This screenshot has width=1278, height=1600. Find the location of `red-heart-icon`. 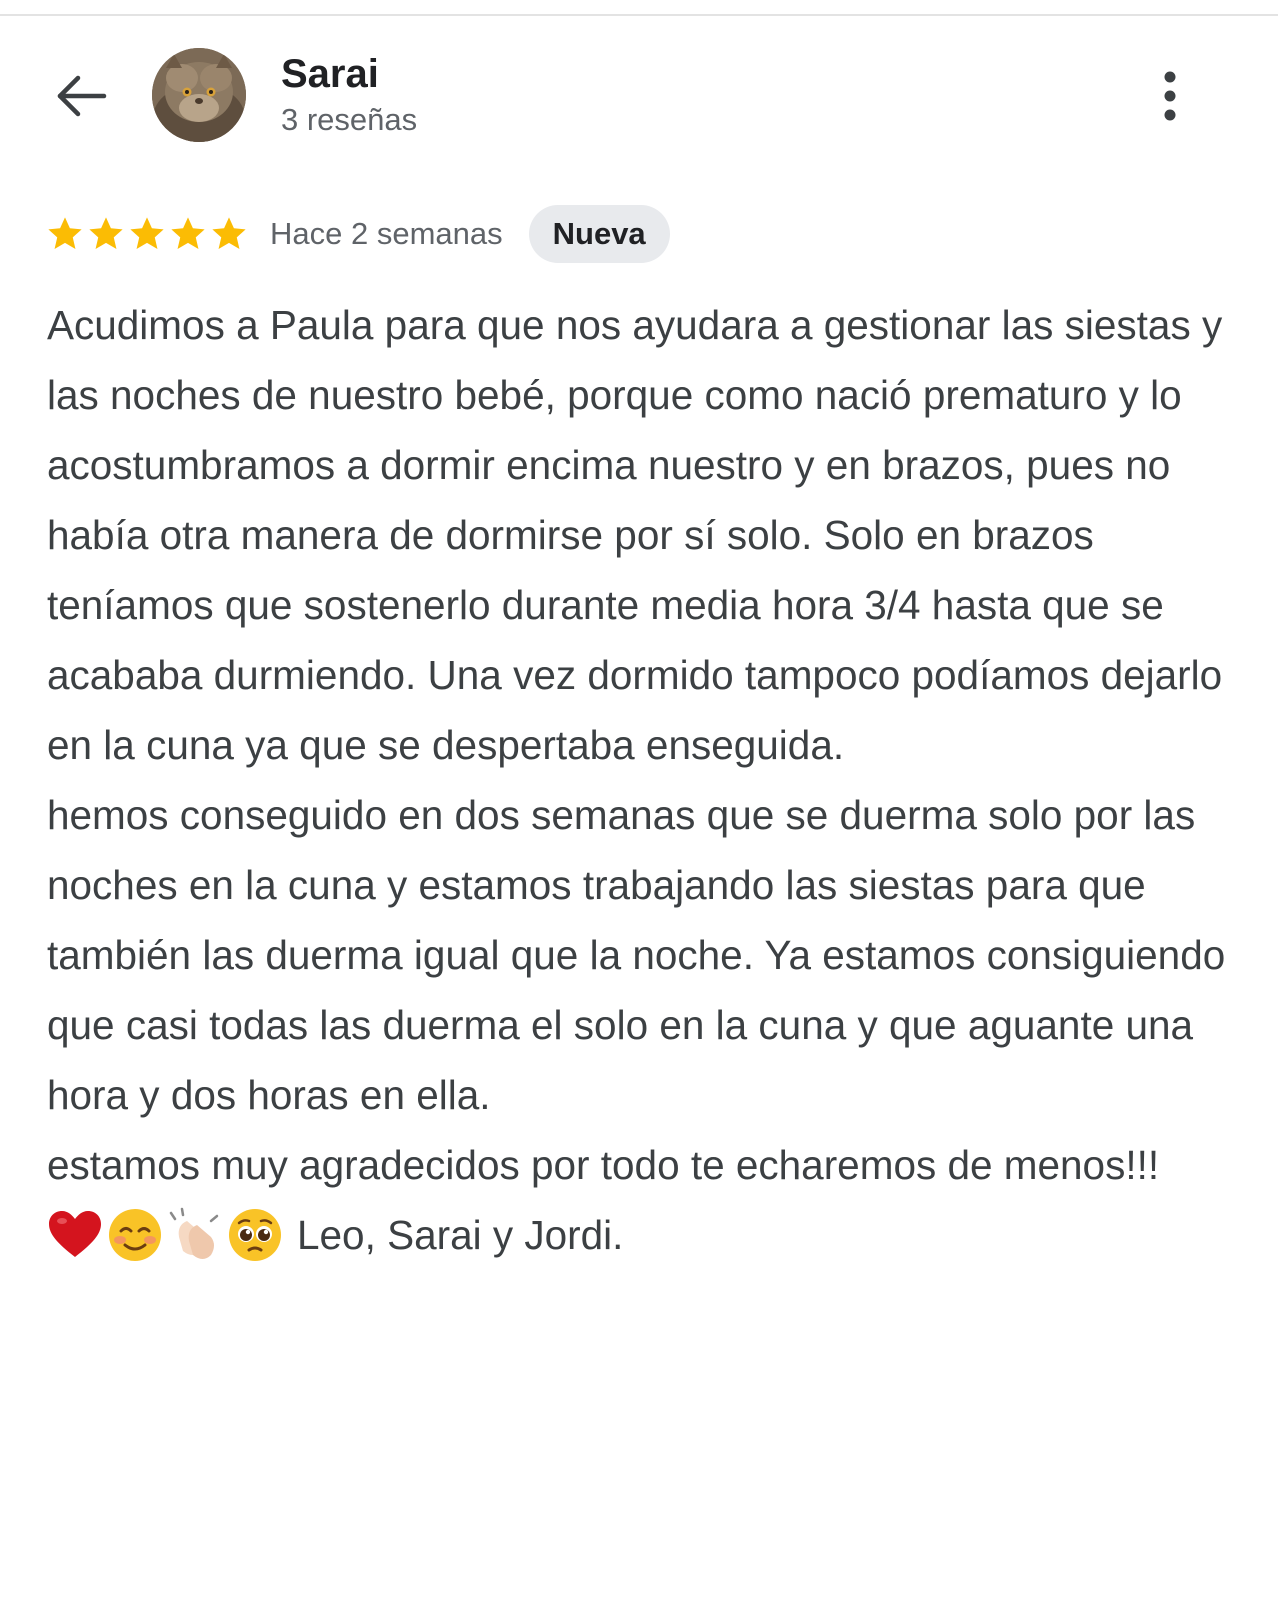

red-heart-icon is located at coordinates (75, 1235).